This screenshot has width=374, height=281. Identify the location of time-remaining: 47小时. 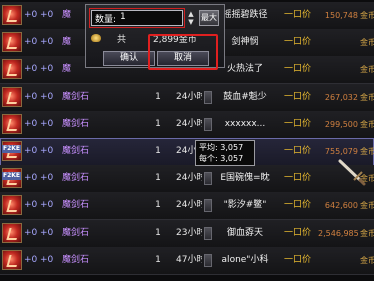
(189, 260).